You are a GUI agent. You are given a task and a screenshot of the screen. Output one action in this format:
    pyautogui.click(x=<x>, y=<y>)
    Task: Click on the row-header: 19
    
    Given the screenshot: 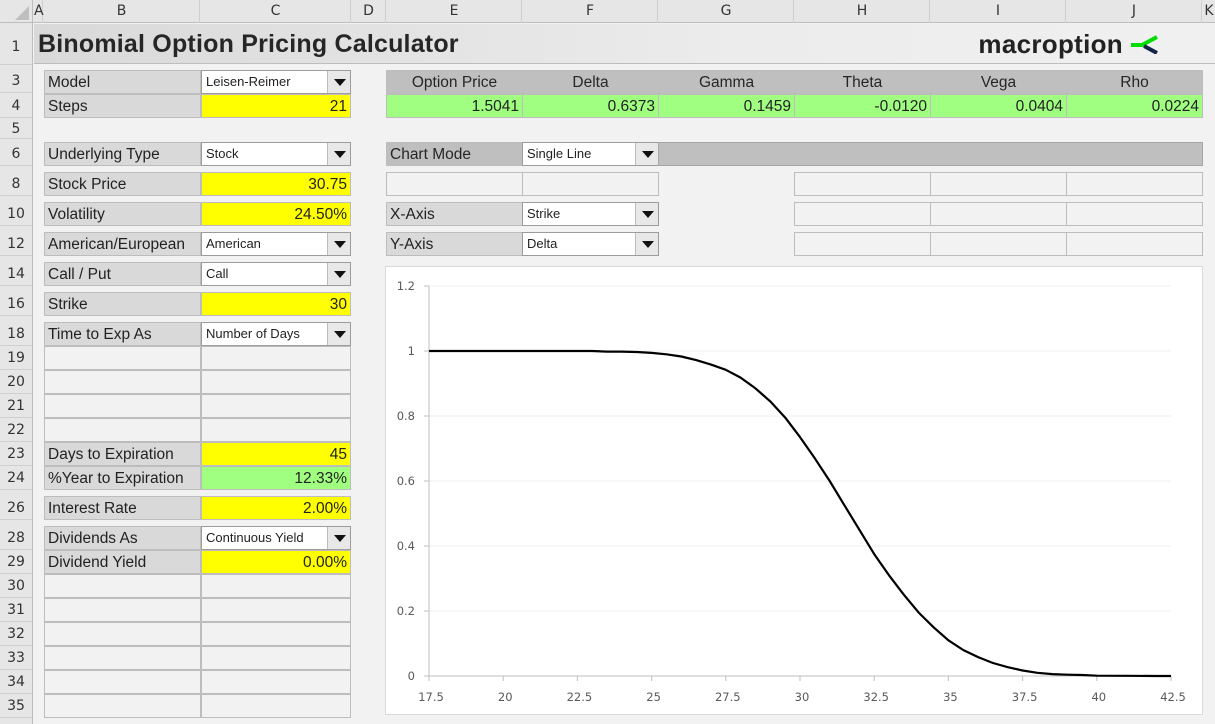 What is the action you would take?
    pyautogui.click(x=16, y=358)
    